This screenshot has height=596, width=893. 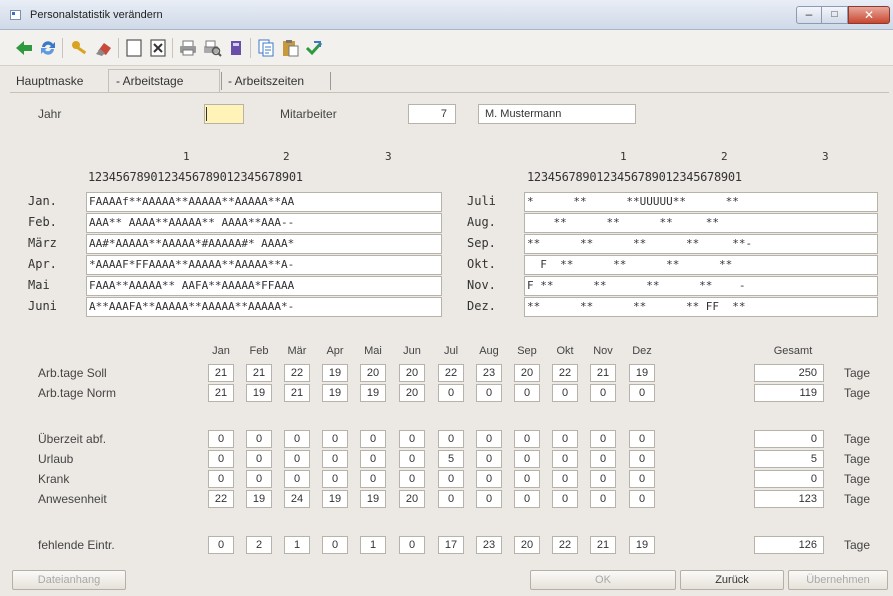 I want to click on export-button, so click(x=236, y=48).